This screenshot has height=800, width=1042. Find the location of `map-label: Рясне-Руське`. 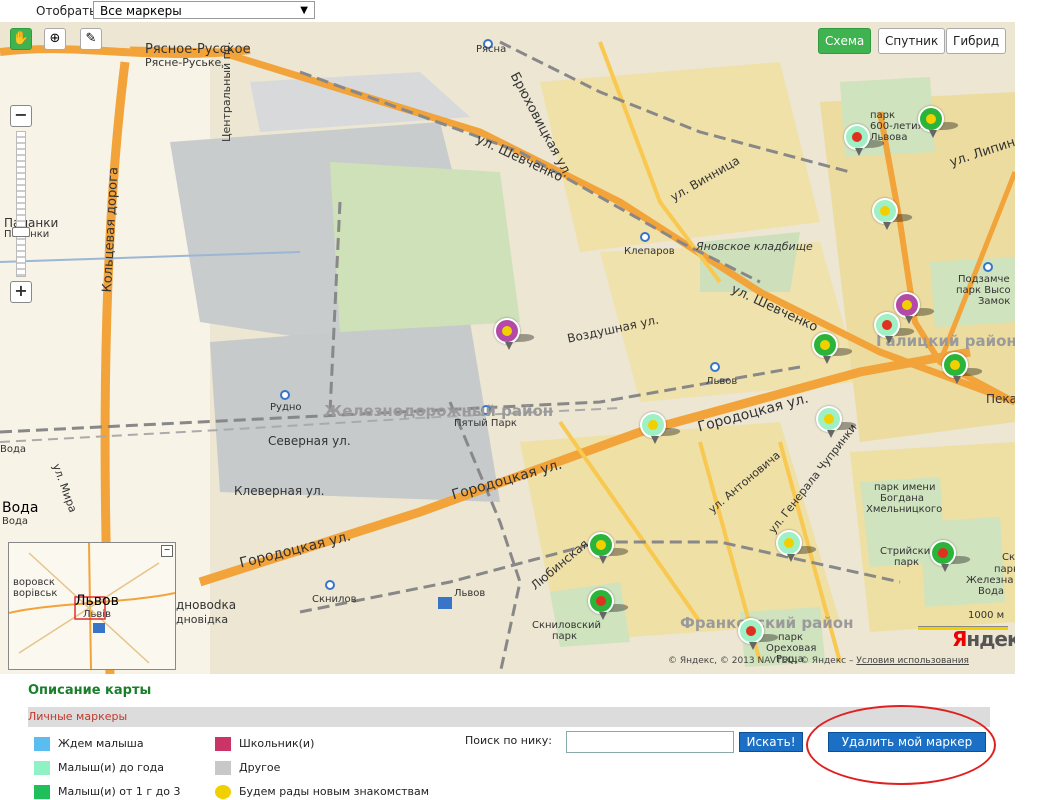

map-label: Рясне-Руське is located at coordinates (183, 62).